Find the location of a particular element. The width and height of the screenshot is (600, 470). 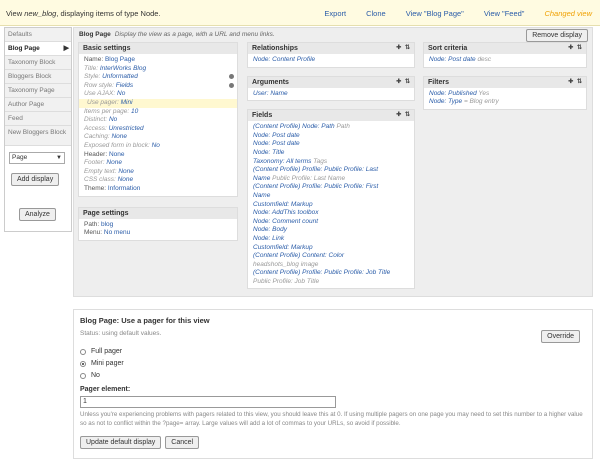

pager-option: Full pager is located at coordinates (102, 352).